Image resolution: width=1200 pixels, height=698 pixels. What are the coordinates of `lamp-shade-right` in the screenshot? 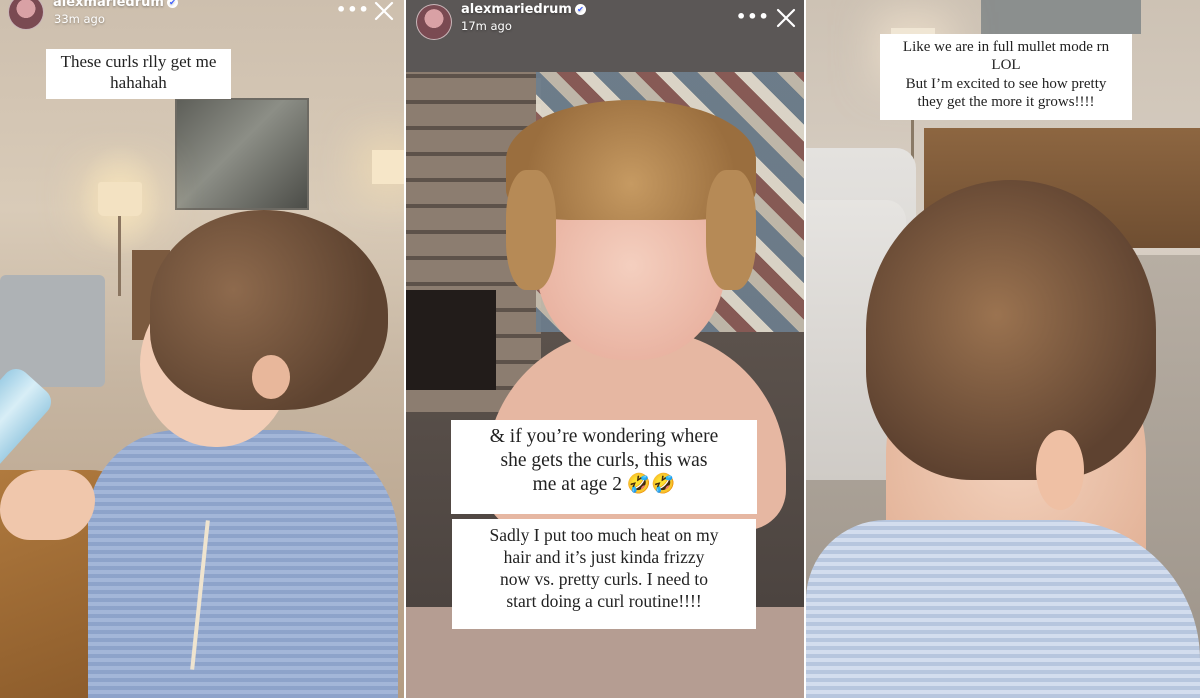 It's located at (388, 167).